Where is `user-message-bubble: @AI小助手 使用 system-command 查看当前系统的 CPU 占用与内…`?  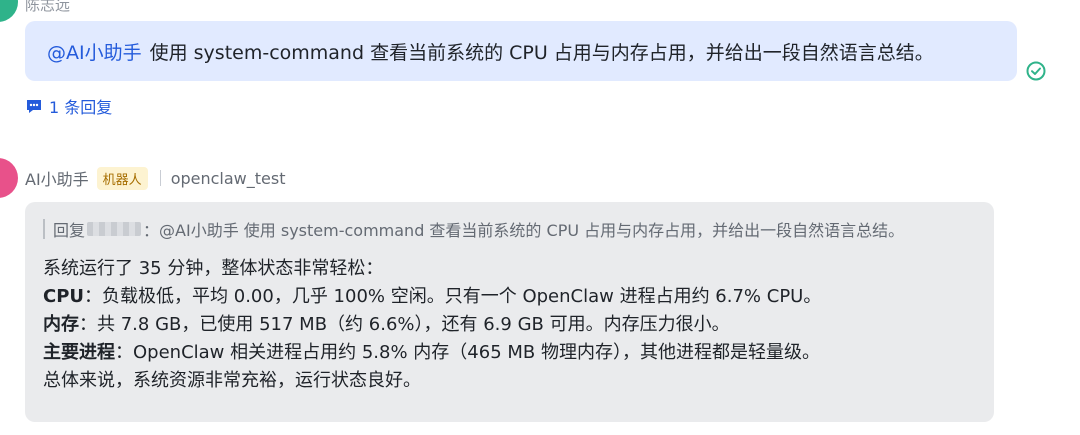
user-message-bubble: @AI小助手 使用 system-command 查看当前系统的 CPU 占用与内… is located at coordinates (521, 51).